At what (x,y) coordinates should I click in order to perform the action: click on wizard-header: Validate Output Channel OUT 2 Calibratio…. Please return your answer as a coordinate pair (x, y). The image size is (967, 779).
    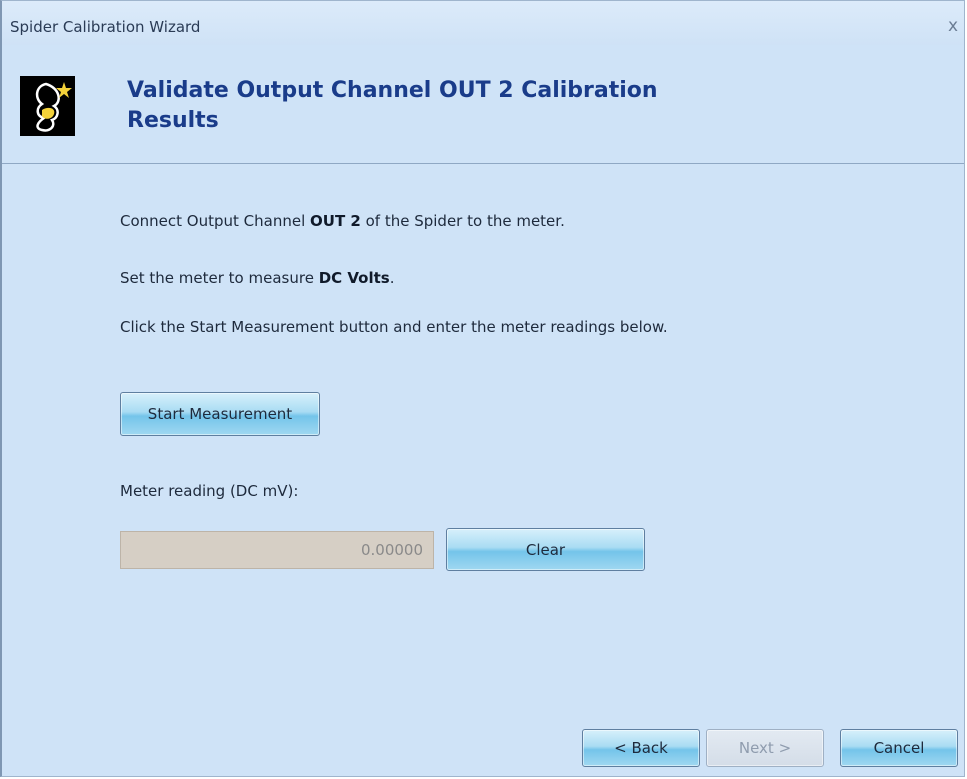
    Looking at the image, I should click on (483, 105).